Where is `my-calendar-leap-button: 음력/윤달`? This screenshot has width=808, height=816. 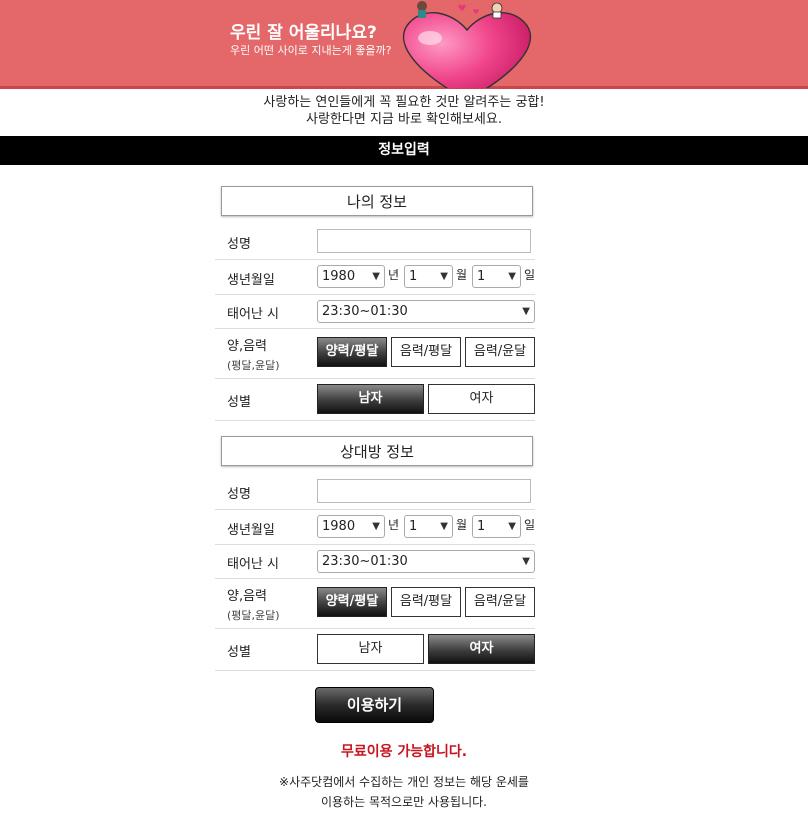
my-calendar-leap-button: 음력/윤달 is located at coordinates (500, 352).